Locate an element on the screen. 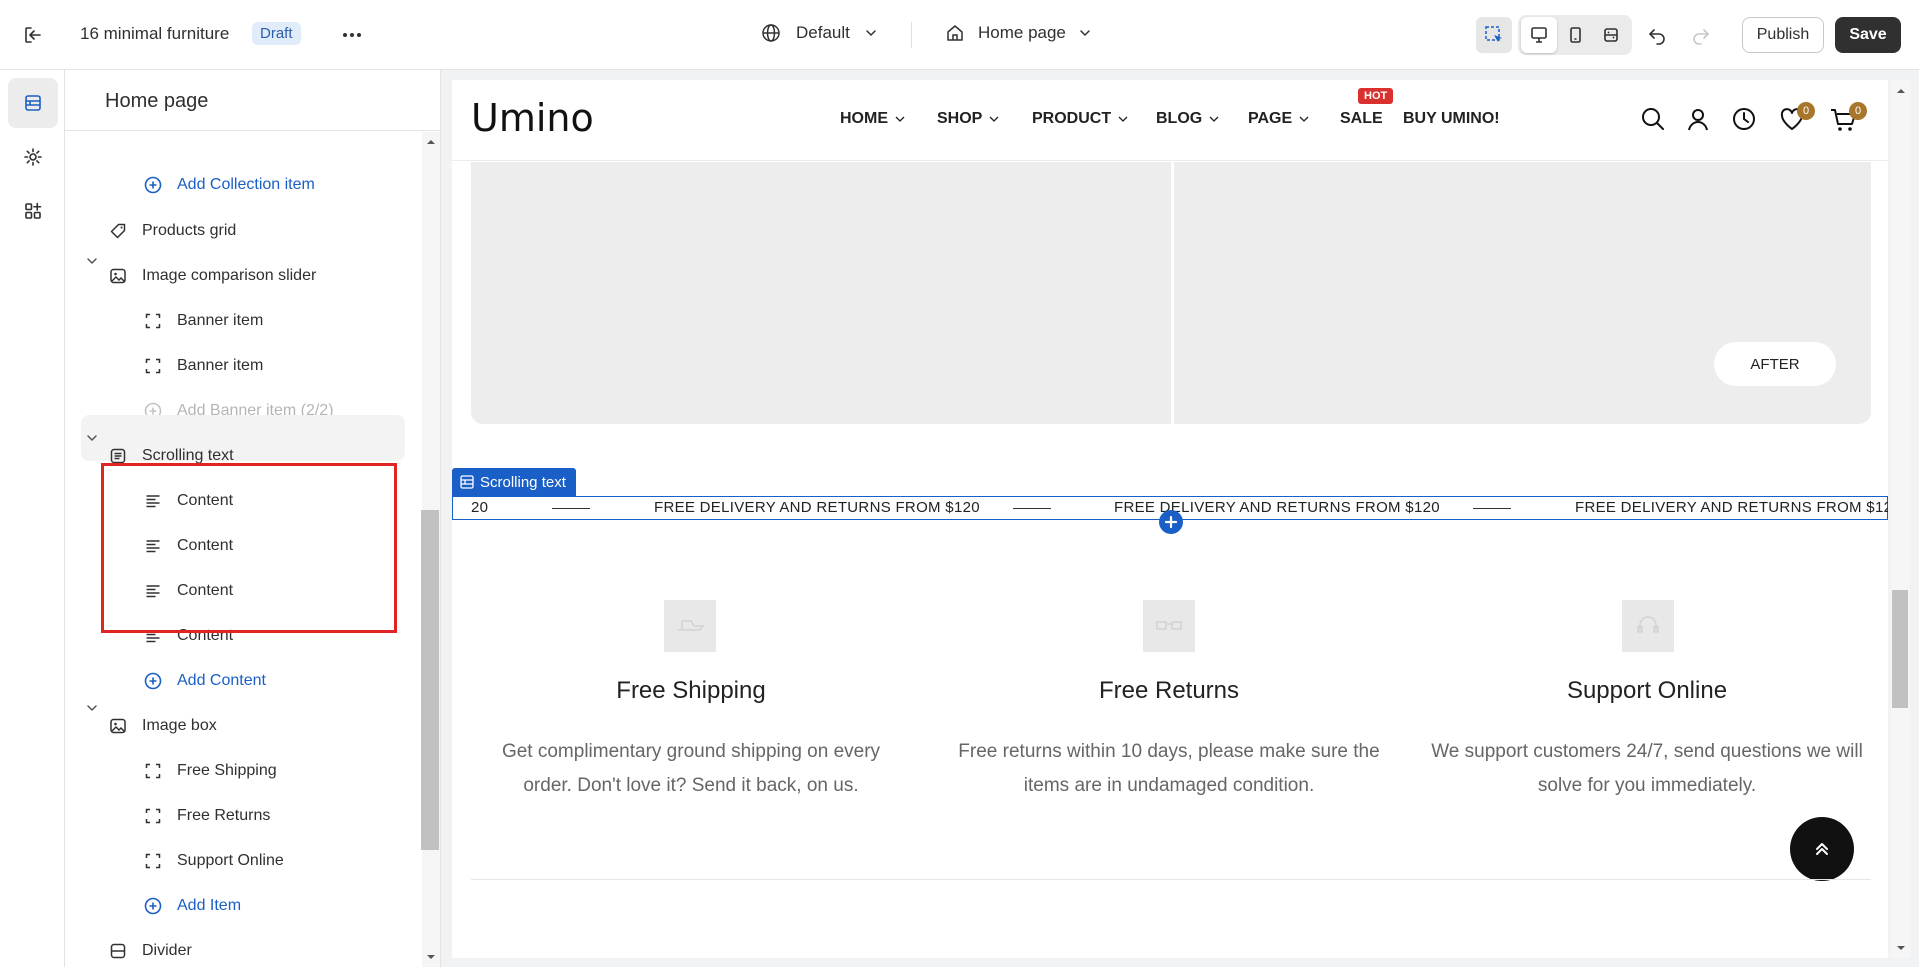 The width and height of the screenshot is (1919, 967). add-item-button: Add Item is located at coordinates (192, 906).